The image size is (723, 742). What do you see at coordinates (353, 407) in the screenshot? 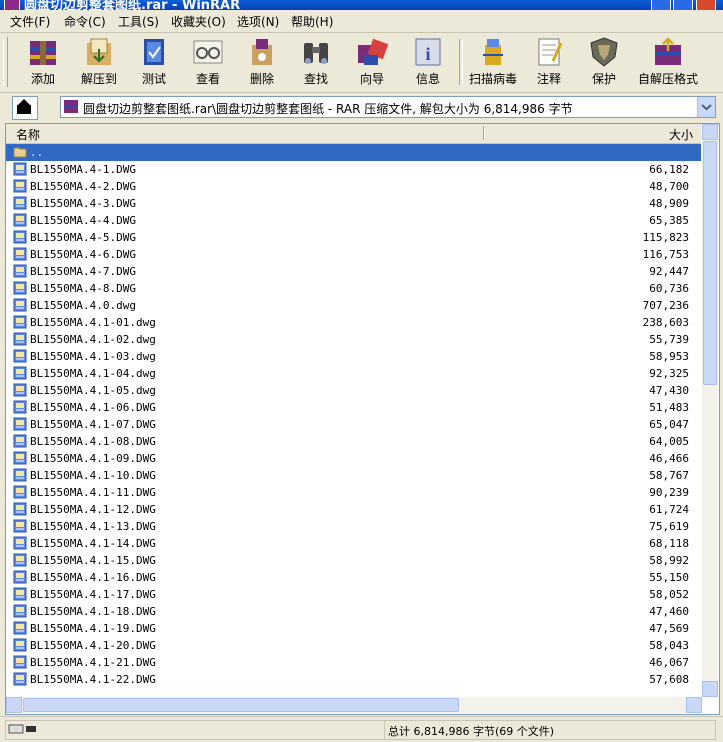
I see `file-row: BL1550MA.4.1-06.DWG 51,483` at bounding box center [353, 407].